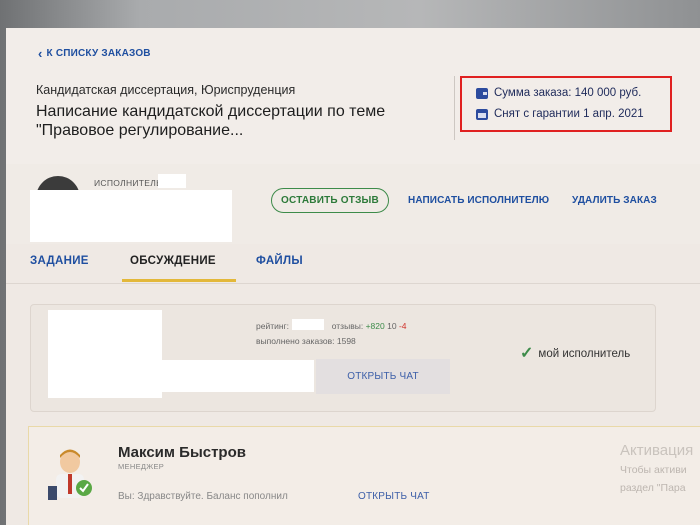 This screenshot has height=525, width=700. Describe the element at coordinates (657, 450) in the screenshot. I see `activation-title: Активация` at that location.